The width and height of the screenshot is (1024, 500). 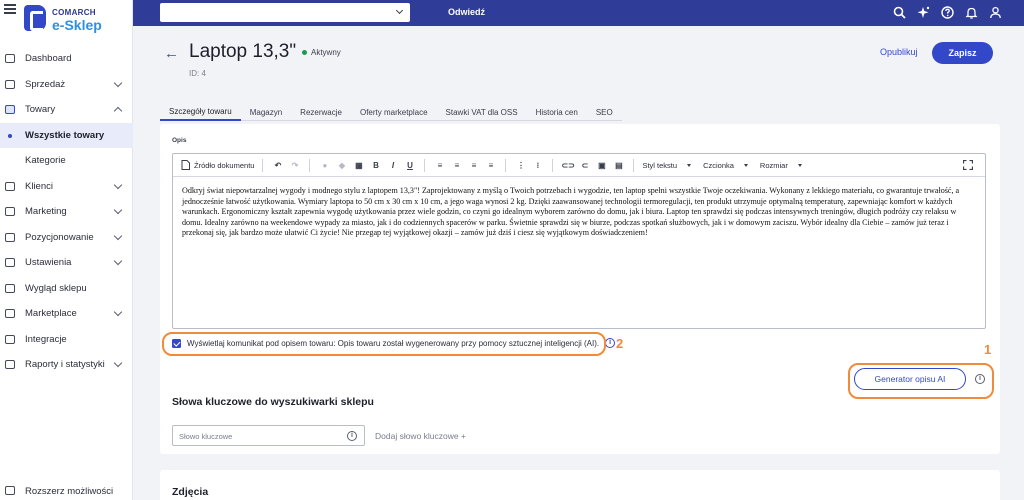 I want to click on sidebar-item-extend: Rozszerz możliwości, so click(x=66, y=491).